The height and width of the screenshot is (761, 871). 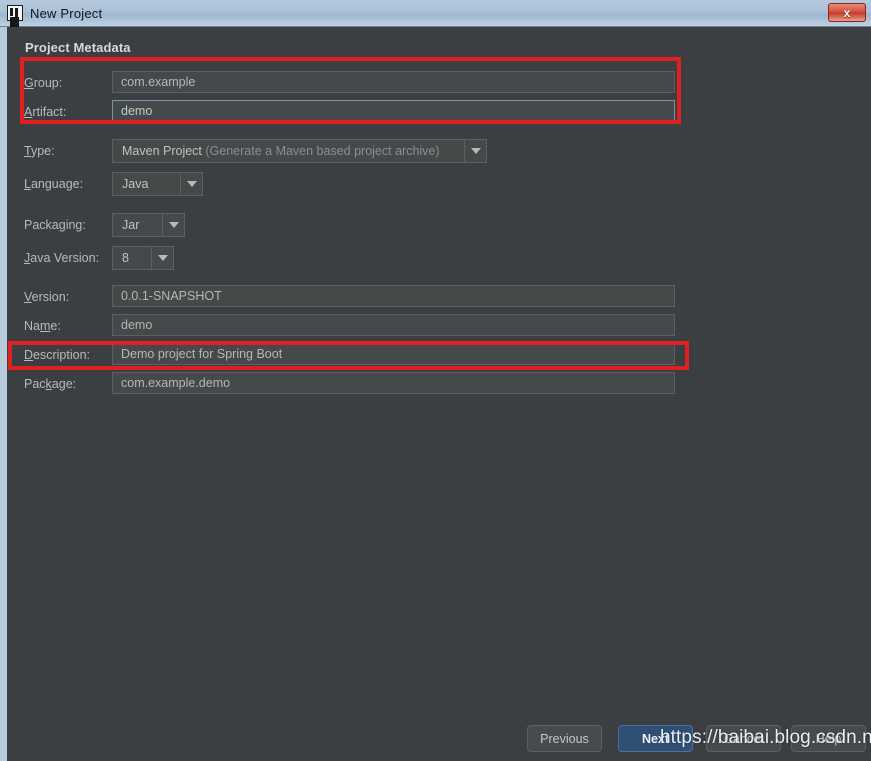 What do you see at coordinates (42, 326) in the screenshot?
I see `label-name: Name:` at bounding box center [42, 326].